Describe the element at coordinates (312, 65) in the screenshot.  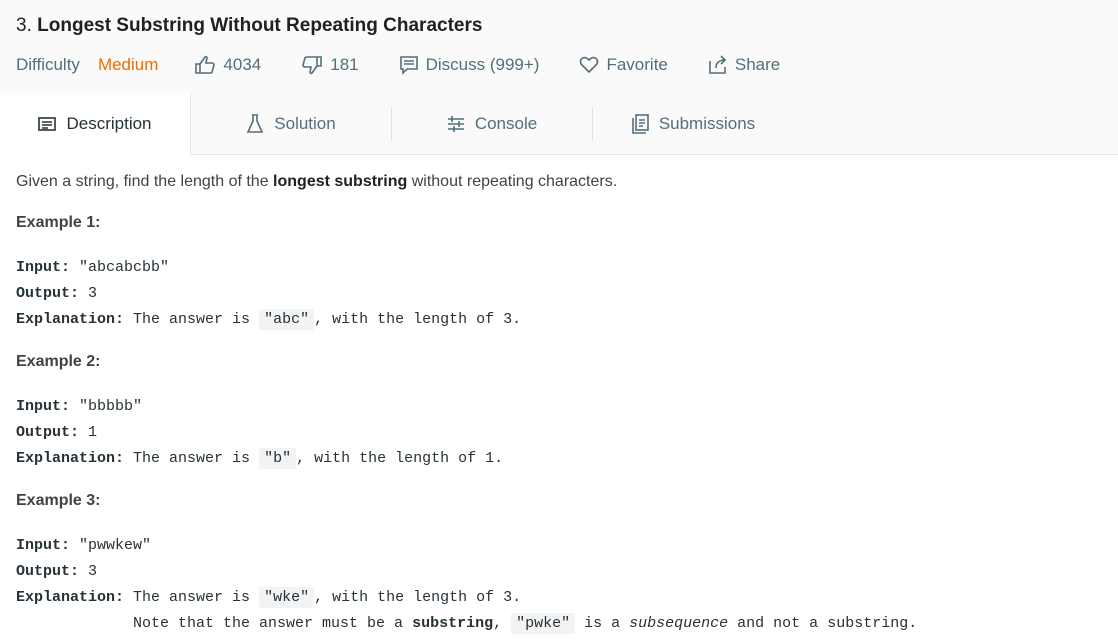
I see `thumbs-down-icon` at that location.